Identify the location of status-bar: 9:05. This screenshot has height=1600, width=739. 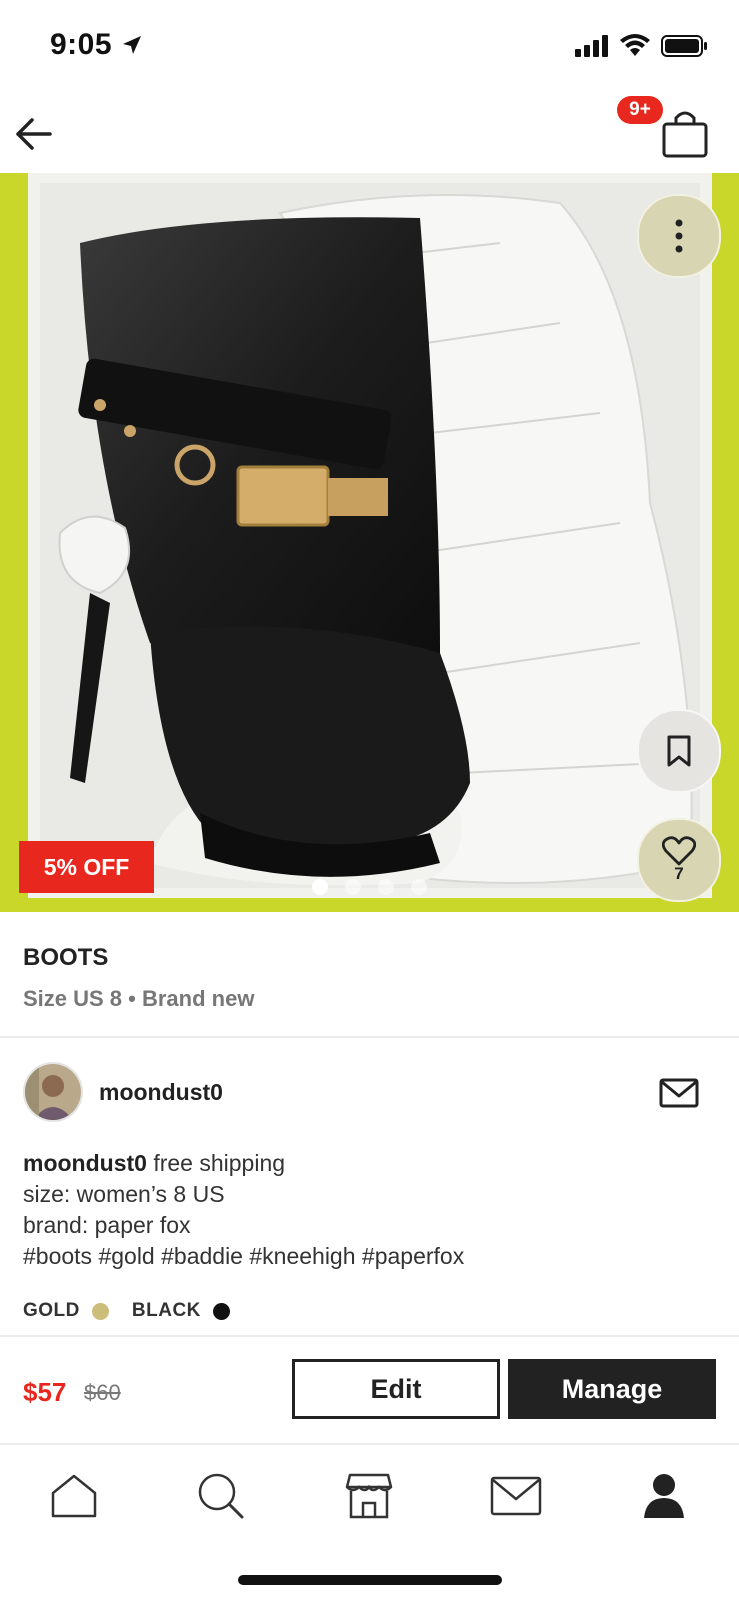
(369, 48).